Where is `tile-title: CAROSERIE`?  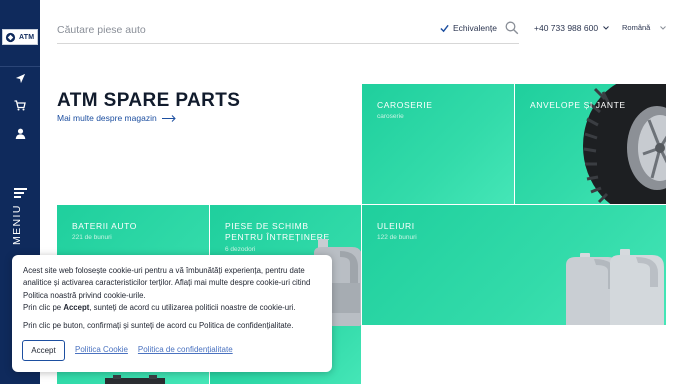
tile-title: CAROSERIE is located at coordinates (405, 105).